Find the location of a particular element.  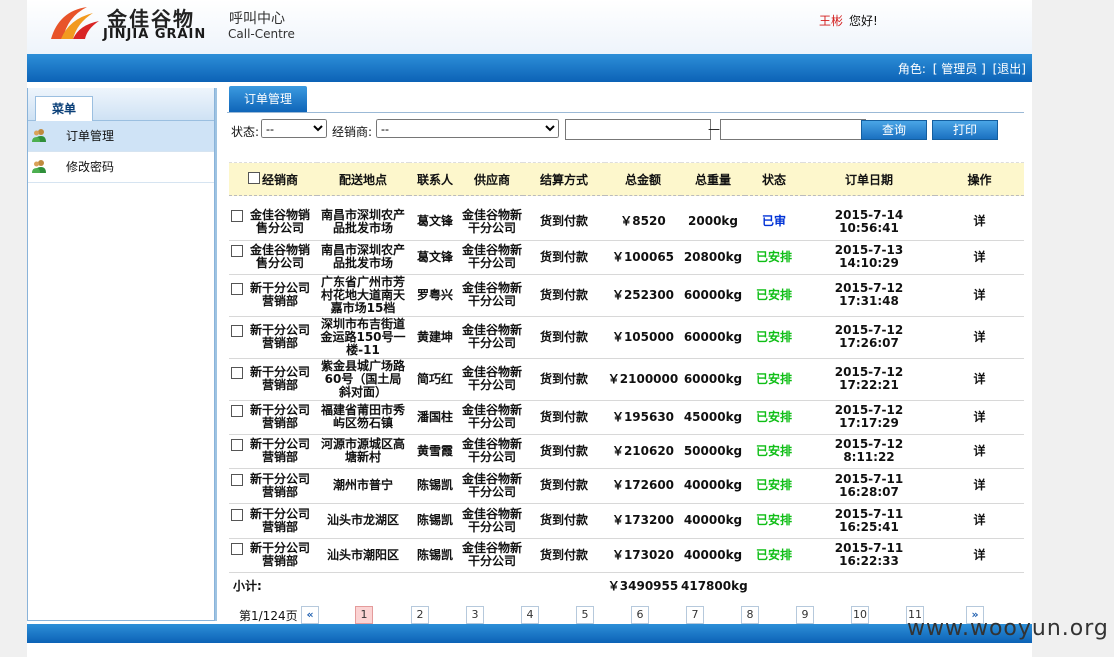

page-button-1: 1 is located at coordinates (364, 615).